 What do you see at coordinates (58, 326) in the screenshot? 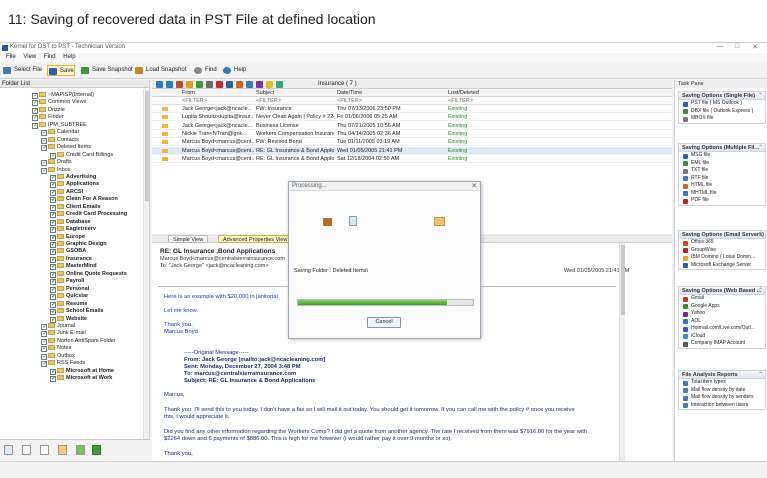
I see `folder-item: Journal` at bounding box center [58, 326].